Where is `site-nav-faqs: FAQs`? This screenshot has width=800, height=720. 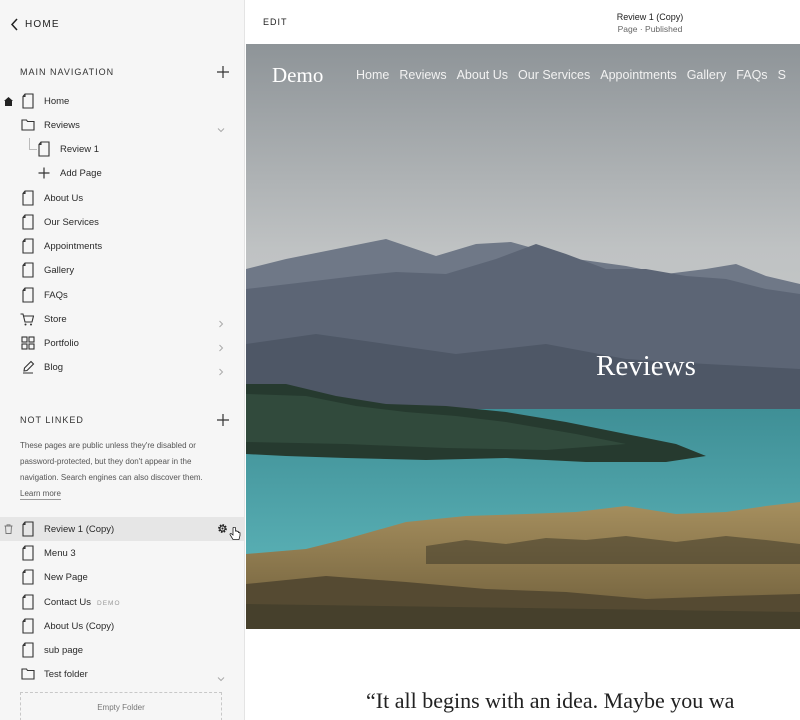
site-nav-faqs: FAQs is located at coordinates (751, 75).